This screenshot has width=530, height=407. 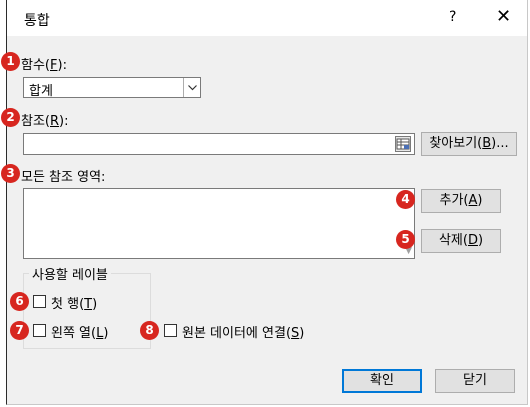 What do you see at coordinates (170, 330) in the screenshot?
I see `link-source-checkbox` at bounding box center [170, 330].